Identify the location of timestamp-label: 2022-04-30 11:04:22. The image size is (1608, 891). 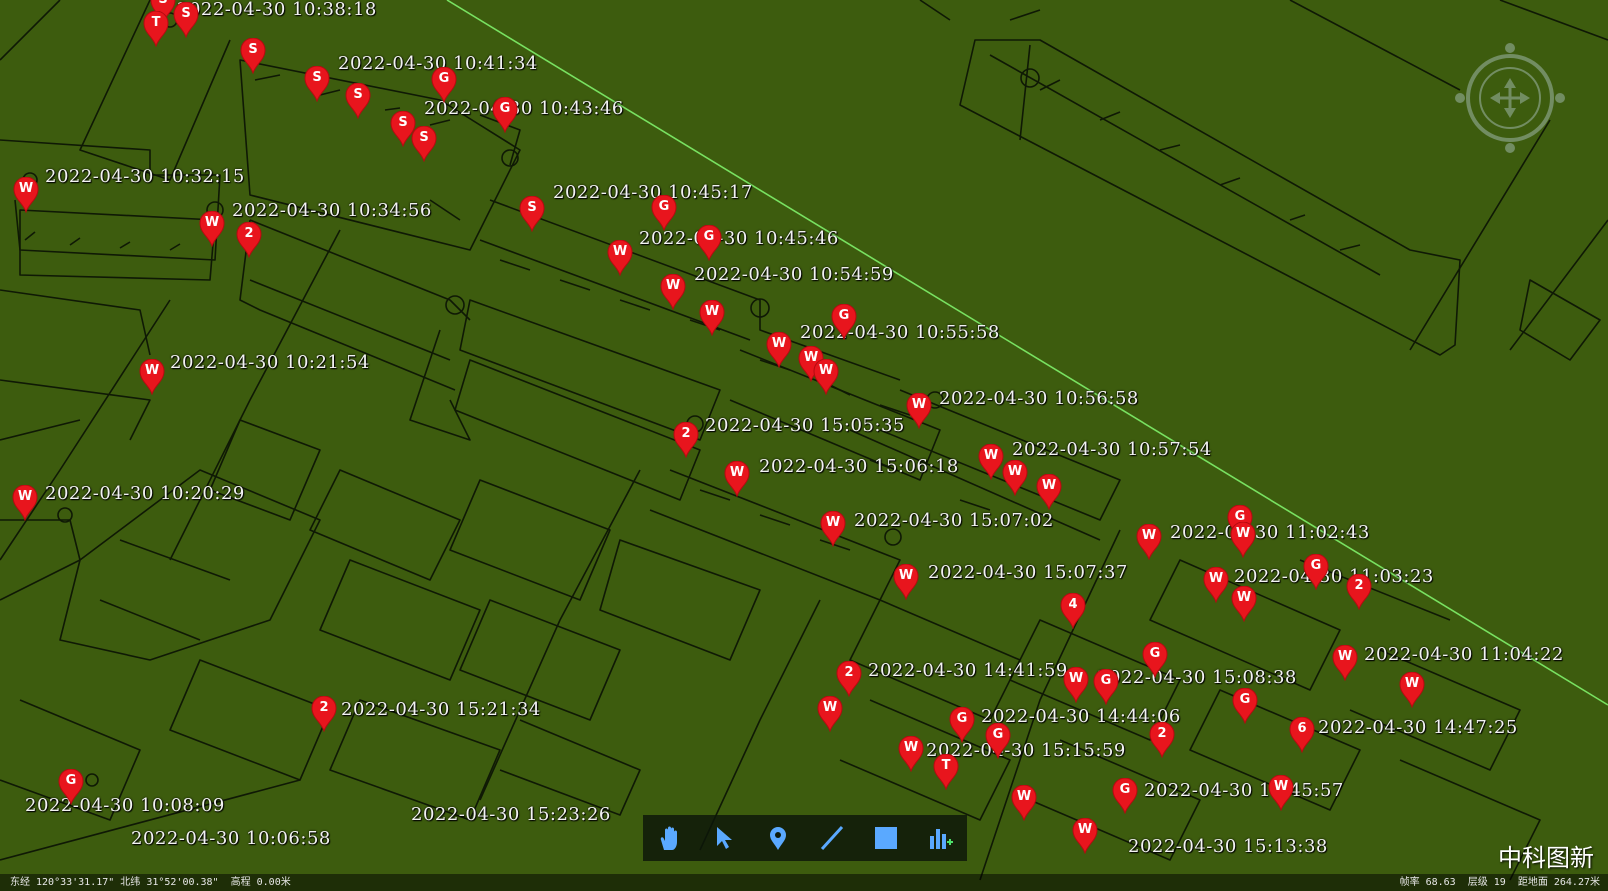
(1464, 654).